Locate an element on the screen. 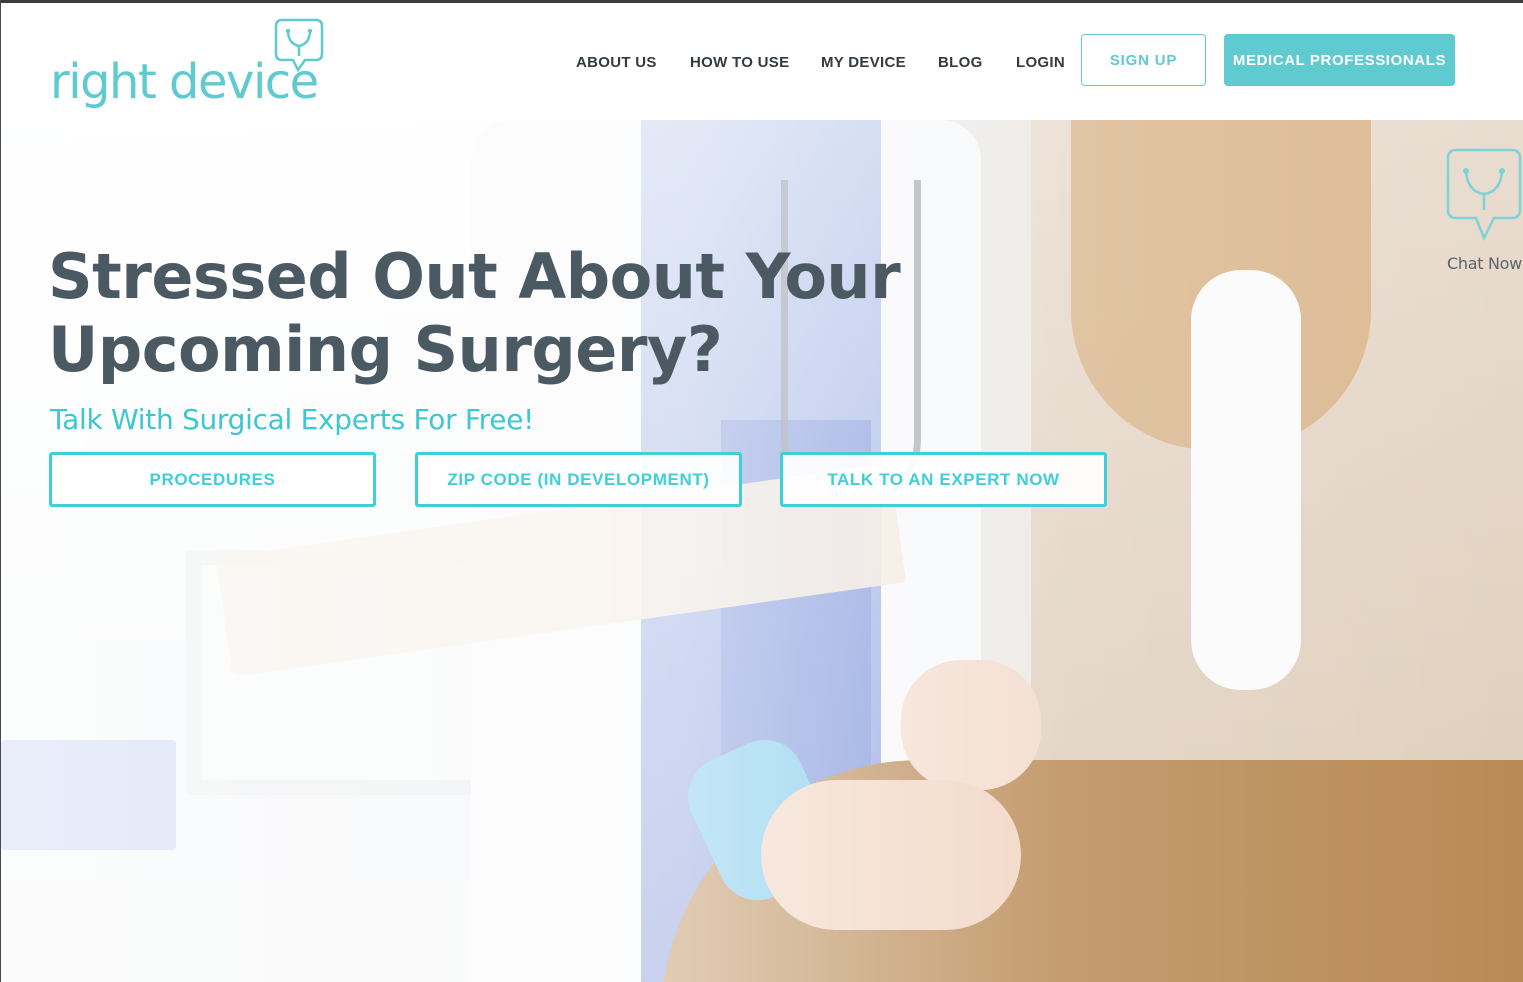 The height and width of the screenshot is (982, 1523). sign-up-button: SIGN UP is located at coordinates (1143, 60).